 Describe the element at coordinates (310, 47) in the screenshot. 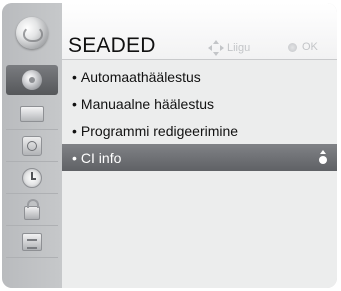

I see `ok-hint-label: OK` at that location.